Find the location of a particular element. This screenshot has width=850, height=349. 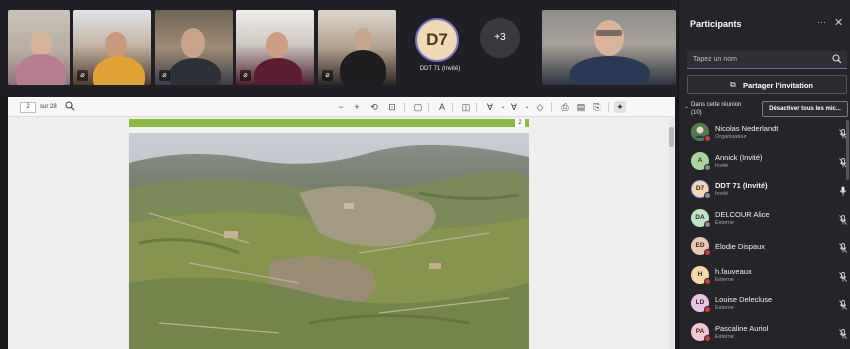

avatar-tile: D7 DDT 71 (Invité) is located at coordinates (438, 47).